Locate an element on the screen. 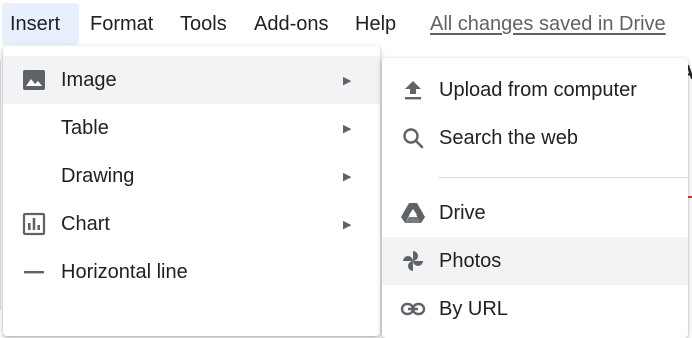  insert-menu-label: Drawing is located at coordinates (98, 175).